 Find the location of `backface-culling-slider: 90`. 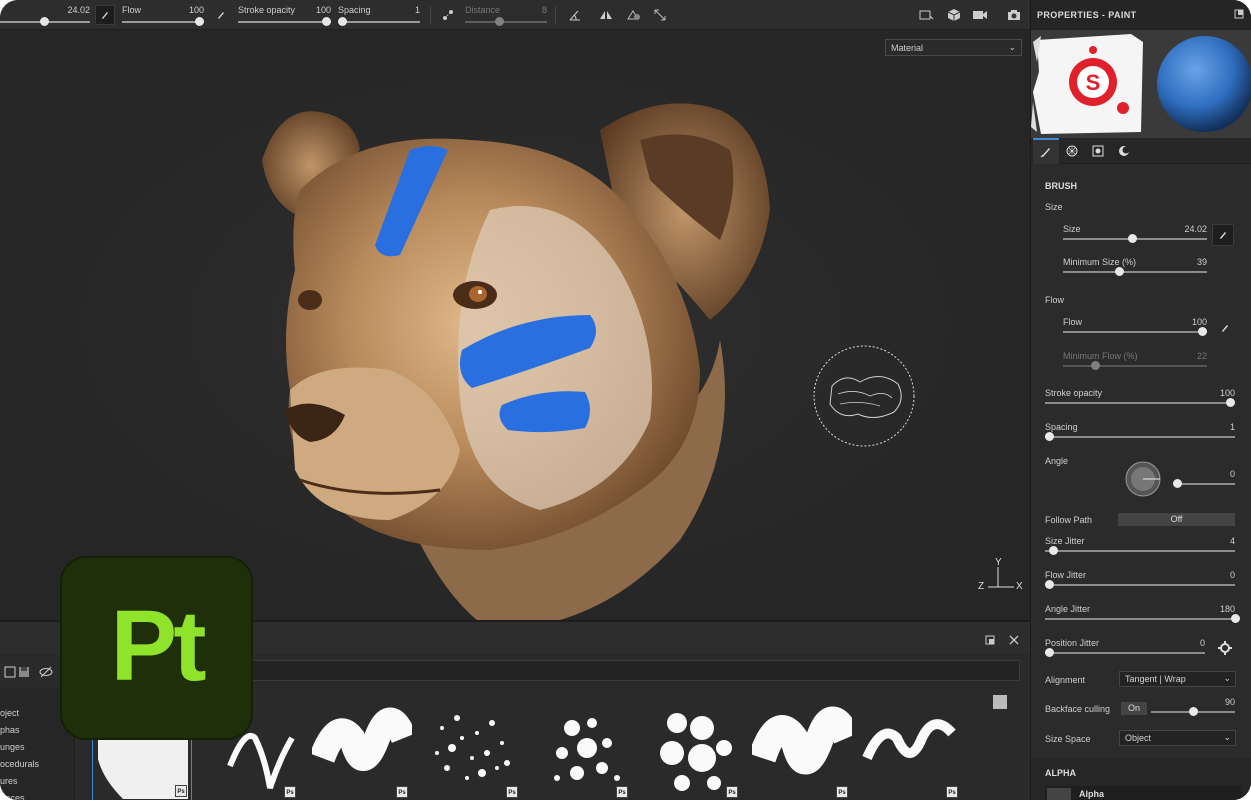

backface-culling-slider: 90 is located at coordinates (1193, 710).